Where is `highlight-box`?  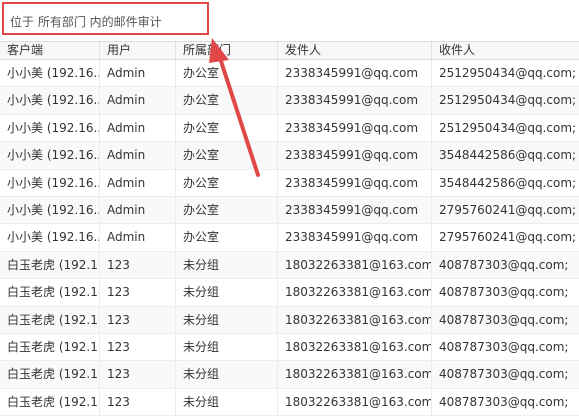 highlight-box is located at coordinates (105, 18).